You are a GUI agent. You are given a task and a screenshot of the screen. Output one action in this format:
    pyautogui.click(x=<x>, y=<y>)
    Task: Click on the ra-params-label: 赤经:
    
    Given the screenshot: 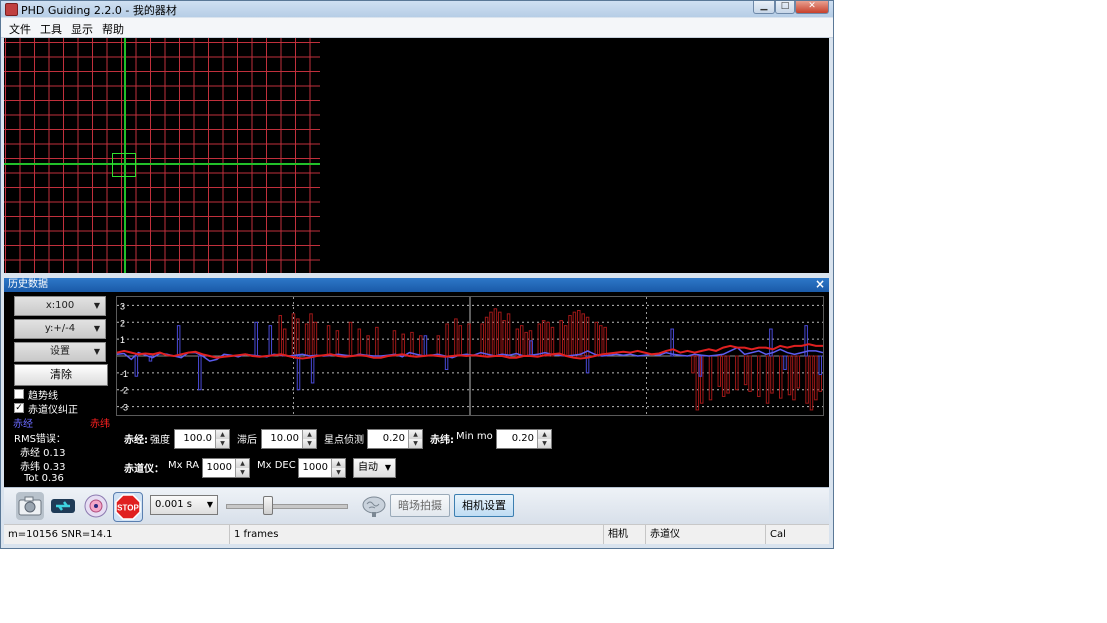 What is the action you would take?
    pyautogui.click(x=136, y=440)
    